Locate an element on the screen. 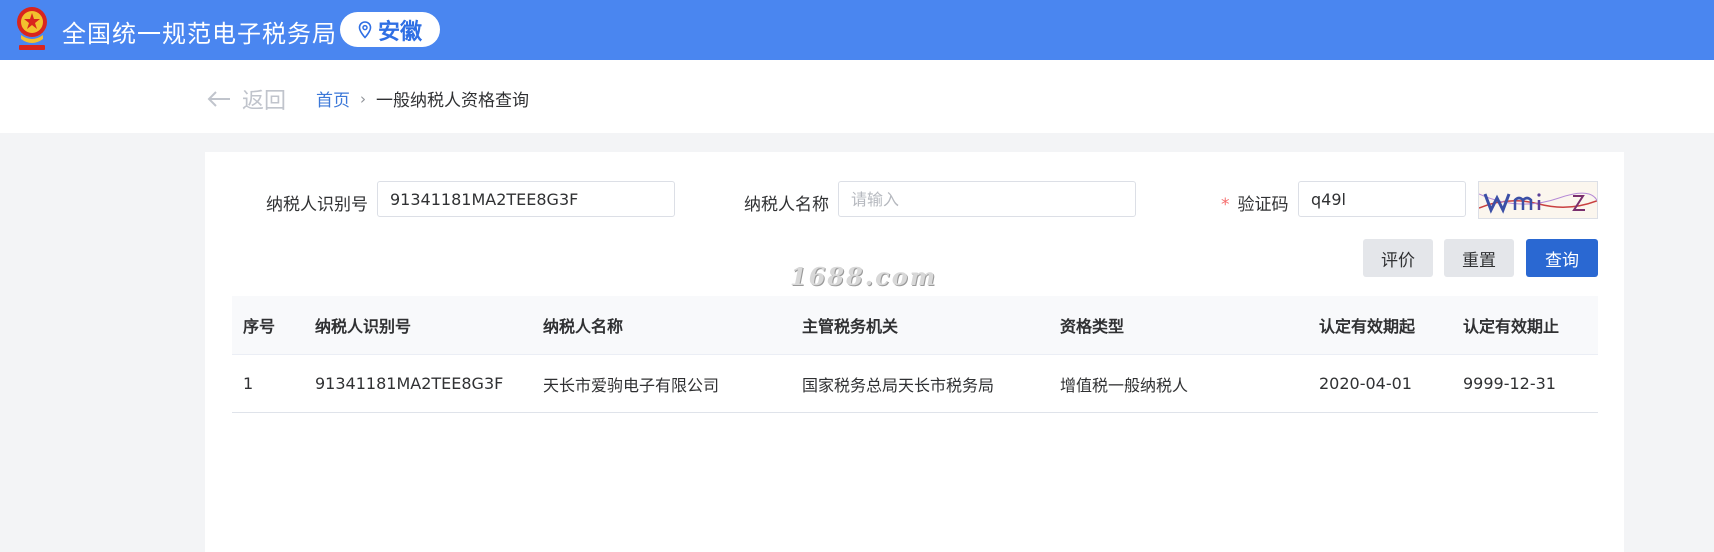 The width and height of the screenshot is (1714, 552). cell-taxpayer-id: 91341181MA2TEE8G3F is located at coordinates (409, 383).